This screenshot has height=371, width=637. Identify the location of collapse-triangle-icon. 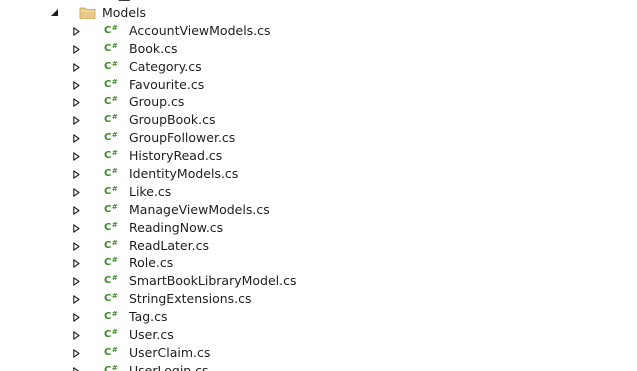
(55, 13).